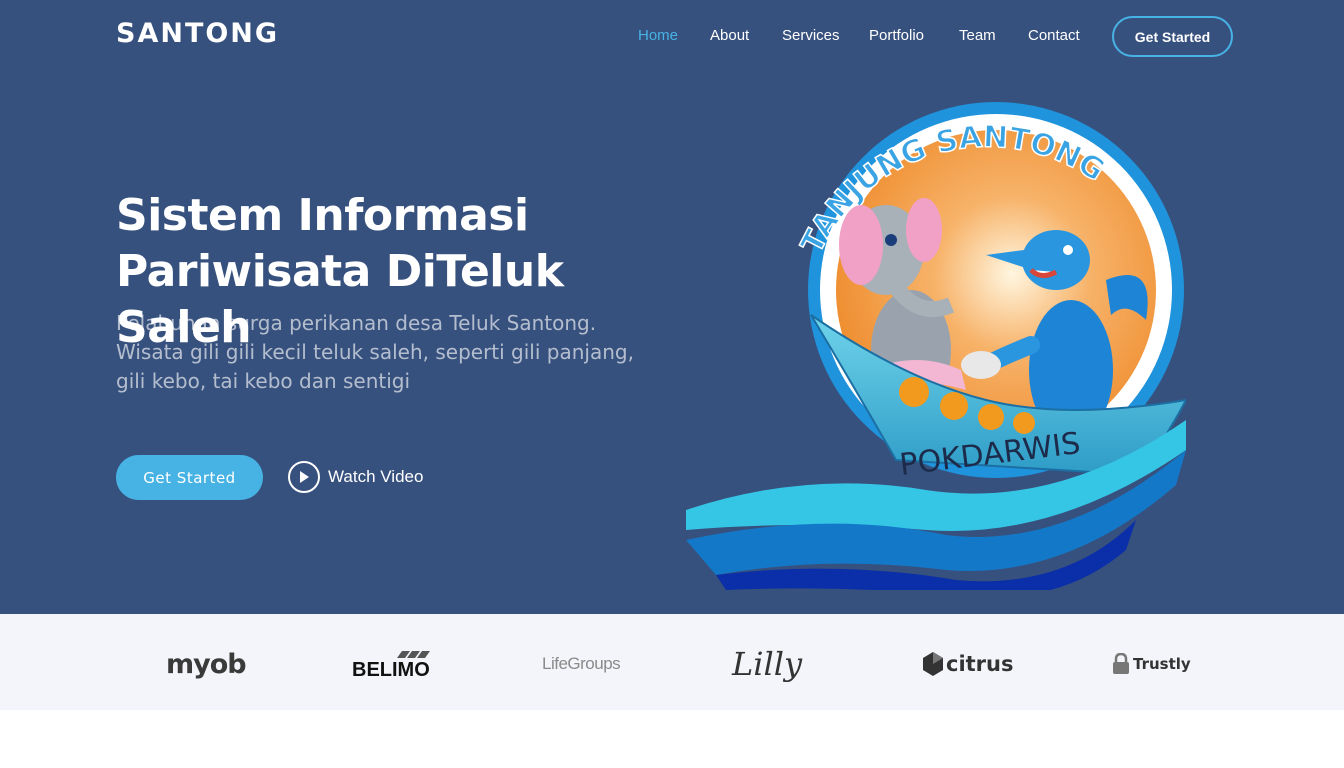 The image size is (1344, 768). What do you see at coordinates (977, 35) in the screenshot?
I see `nav-team: Team` at bounding box center [977, 35].